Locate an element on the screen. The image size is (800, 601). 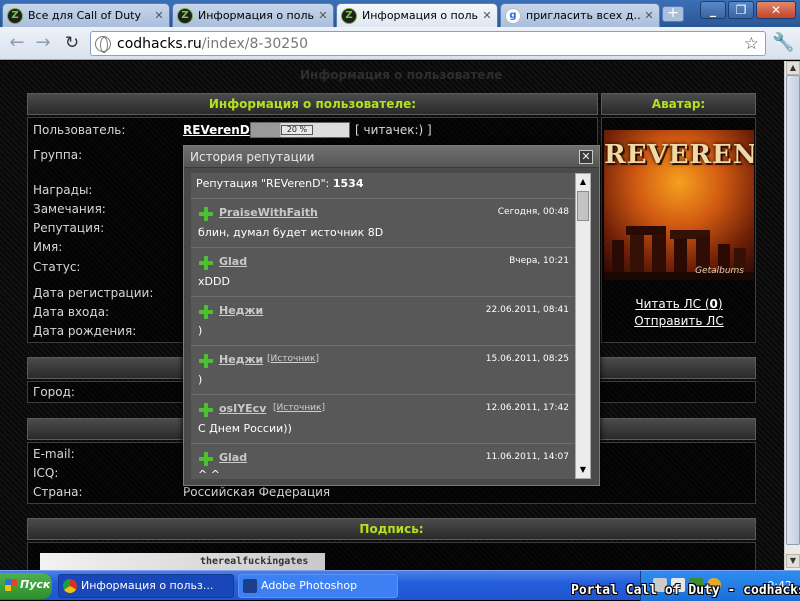
reputation-total-value: 1534 is located at coordinates (348, 183).